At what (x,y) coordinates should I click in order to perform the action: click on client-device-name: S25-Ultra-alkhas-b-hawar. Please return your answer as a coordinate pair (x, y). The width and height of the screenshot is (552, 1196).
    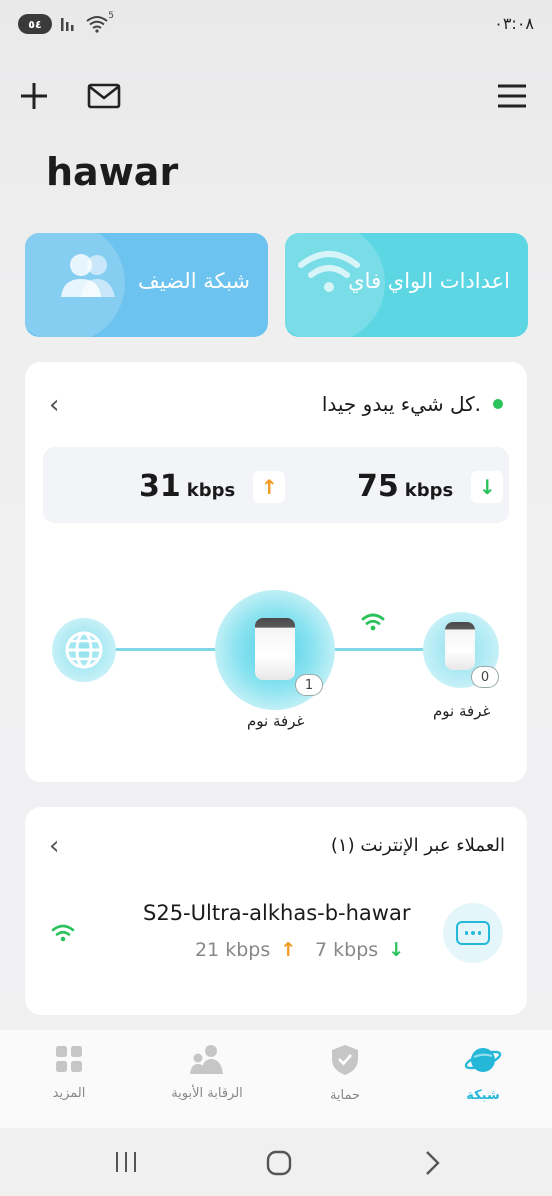
    Looking at the image, I should click on (276, 913).